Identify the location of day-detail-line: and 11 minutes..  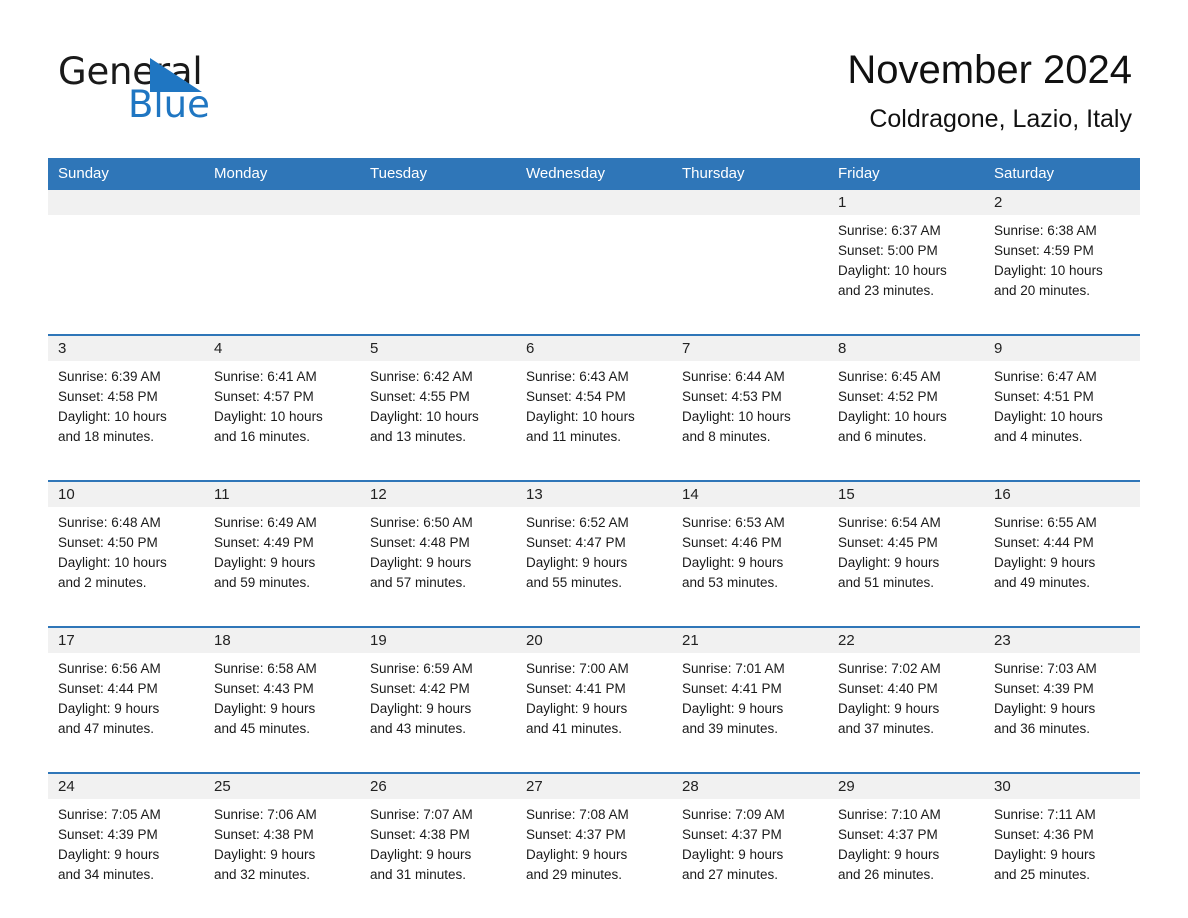
(574, 436).